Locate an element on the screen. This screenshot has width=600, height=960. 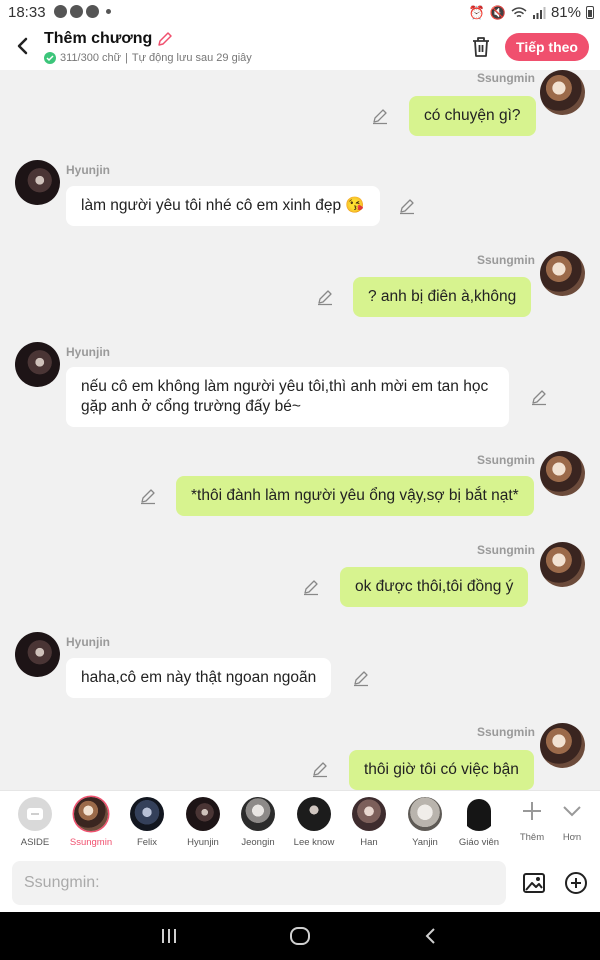
character-label: Giáo viên is located at coordinates (479, 842).